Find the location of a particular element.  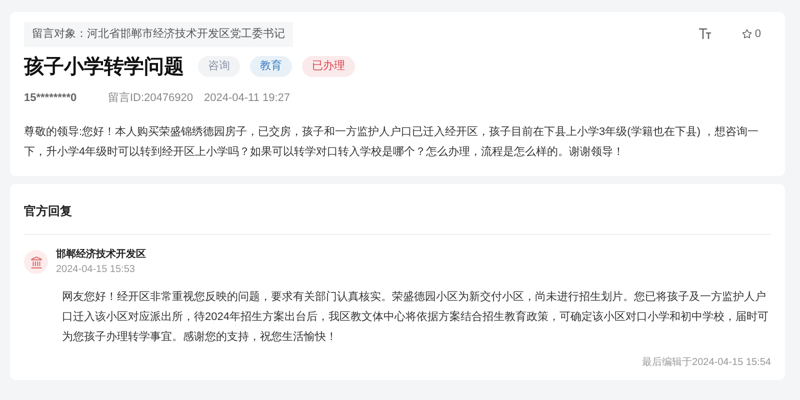

tag: 教育 is located at coordinates (271, 66).